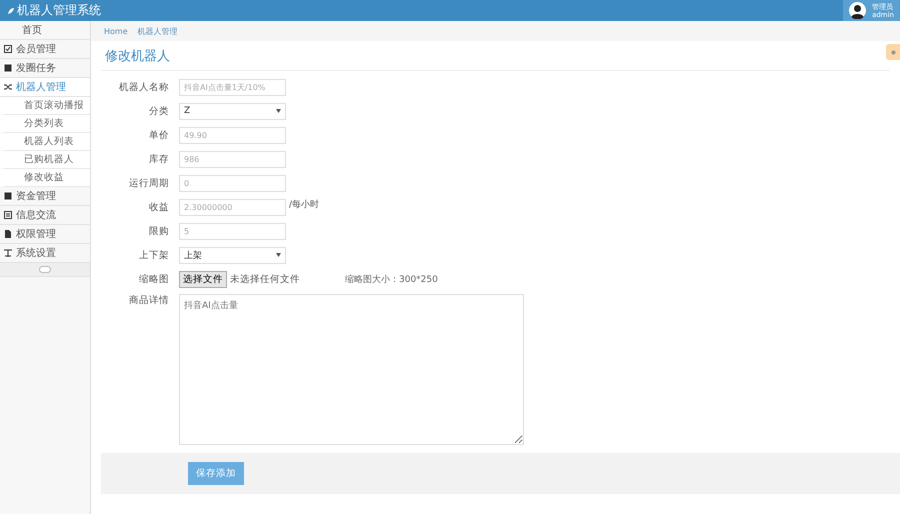  I want to click on collapse-handle-icon, so click(45, 269).